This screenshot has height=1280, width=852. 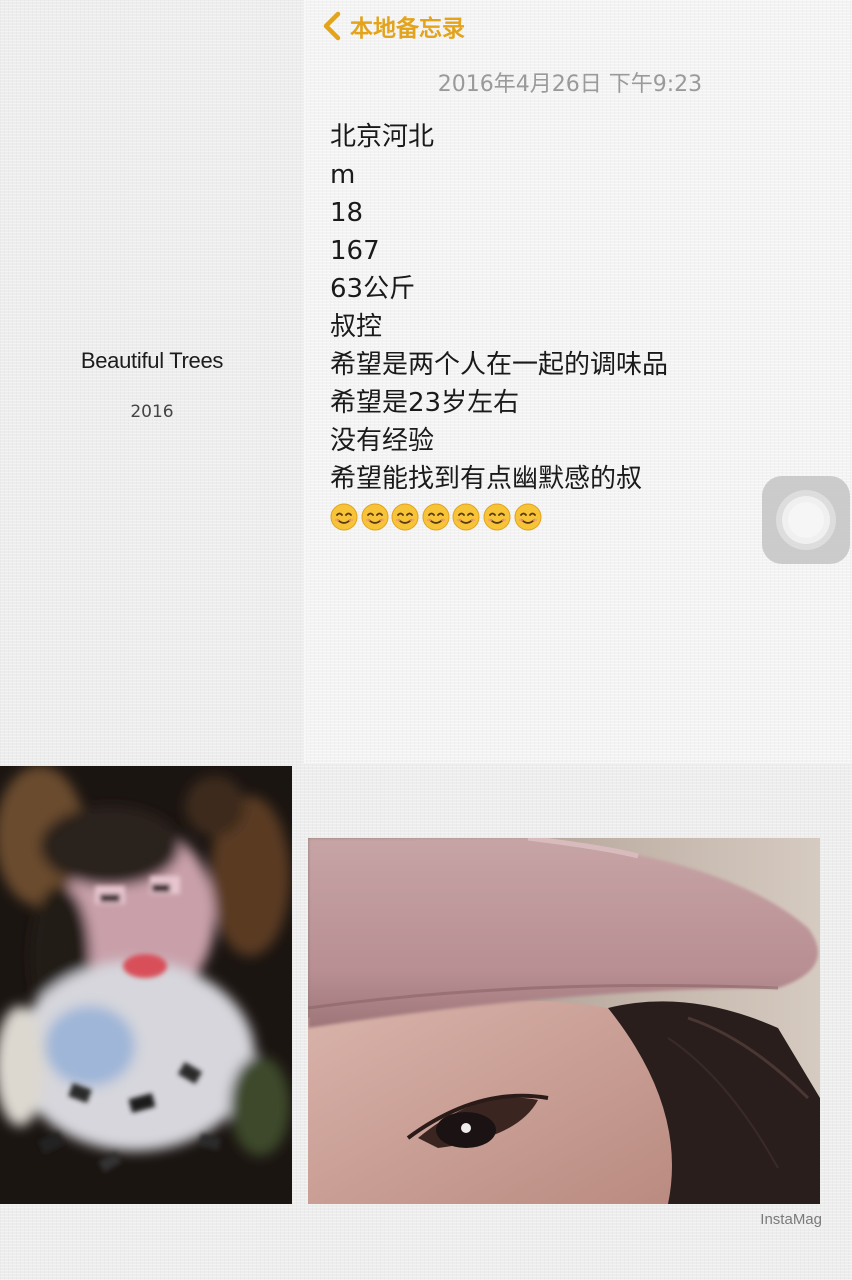 What do you see at coordinates (343, 175) in the screenshot?
I see `note-line: m` at bounding box center [343, 175].